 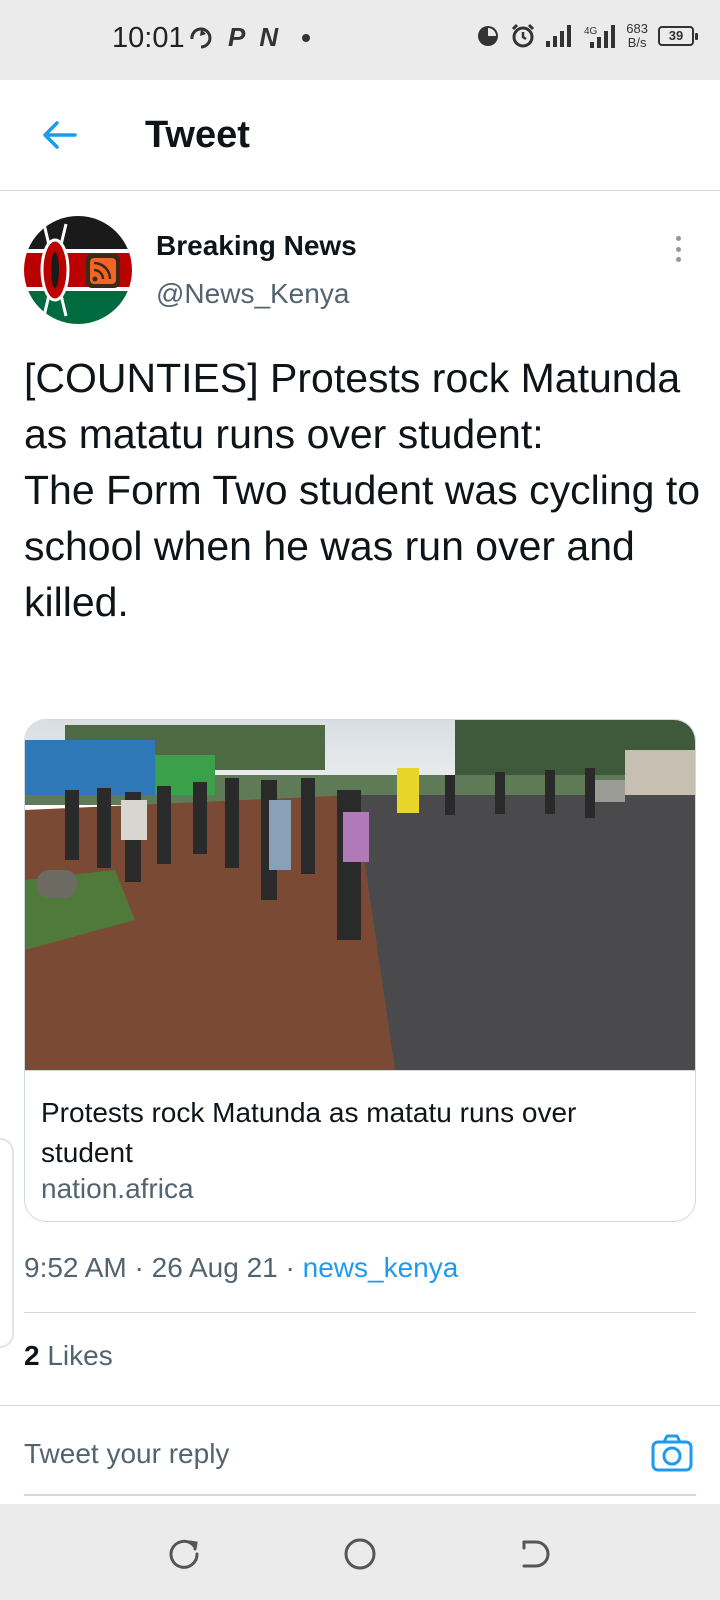 What do you see at coordinates (184, 1554) in the screenshot?
I see `recents-icon` at bounding box center [184, 1554].